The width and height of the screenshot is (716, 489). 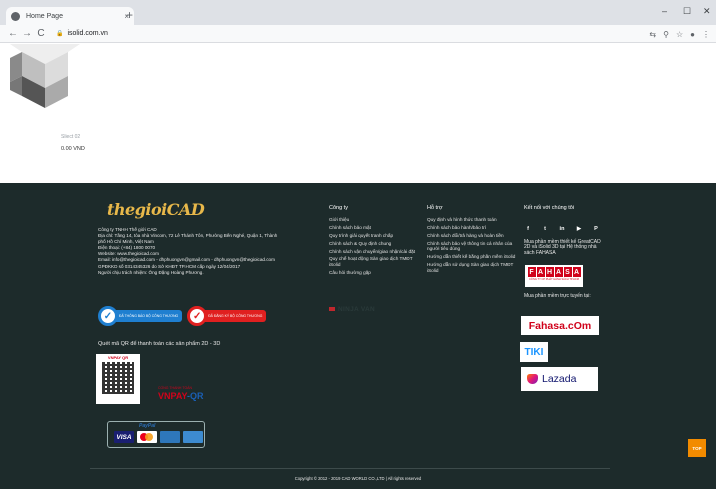 I want to click on toolbar-actions: ⇆ ⚲ ☆ ● ⋮, so click(x=679, y=34).